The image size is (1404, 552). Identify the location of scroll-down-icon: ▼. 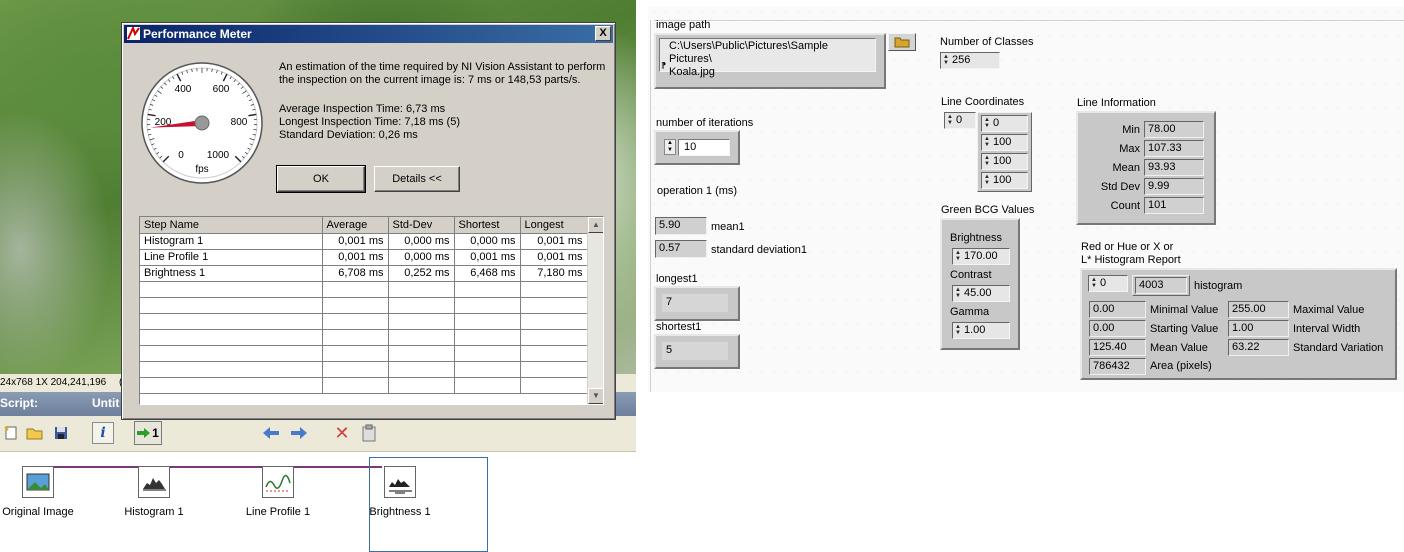
(595, 396).